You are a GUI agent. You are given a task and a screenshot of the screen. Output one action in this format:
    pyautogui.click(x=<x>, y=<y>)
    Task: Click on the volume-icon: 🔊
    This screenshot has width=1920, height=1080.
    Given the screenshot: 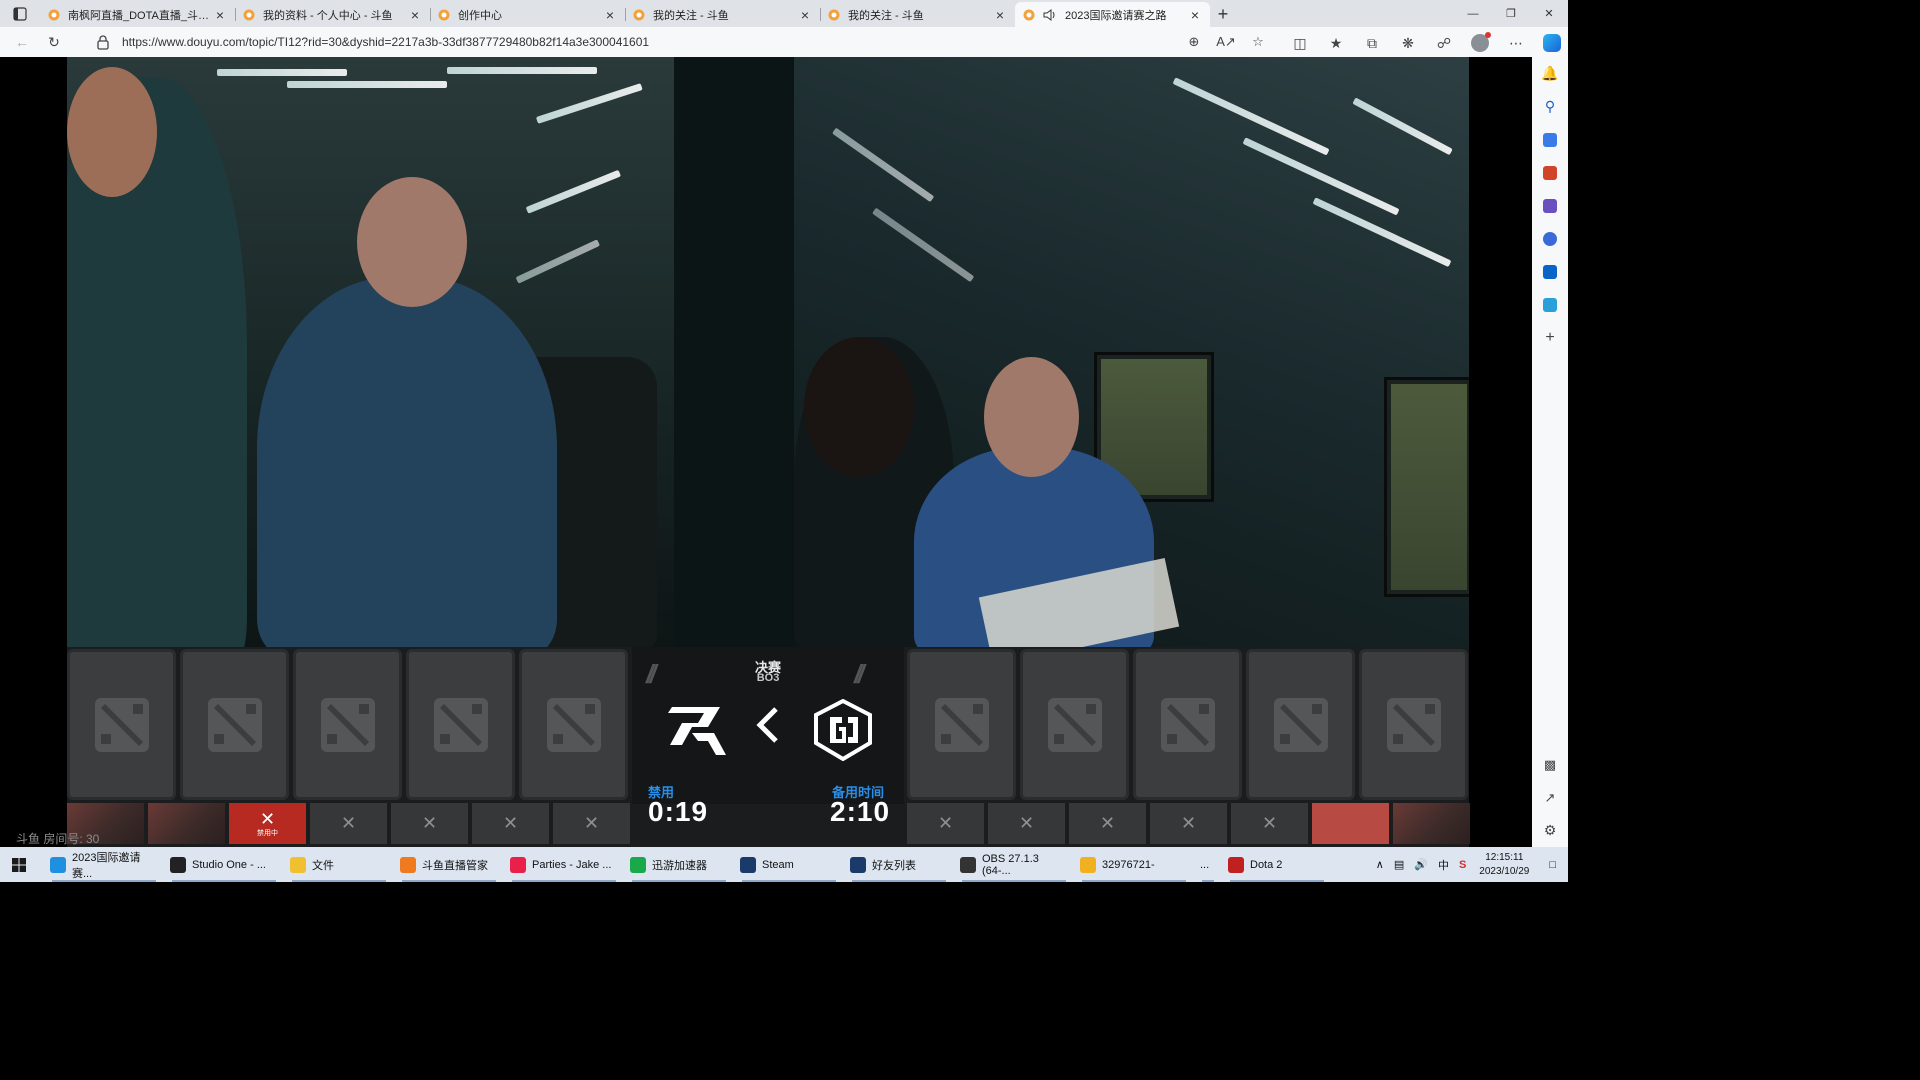 What is the action you would take?
    pyautogui.click(x=1421, y=864)
    